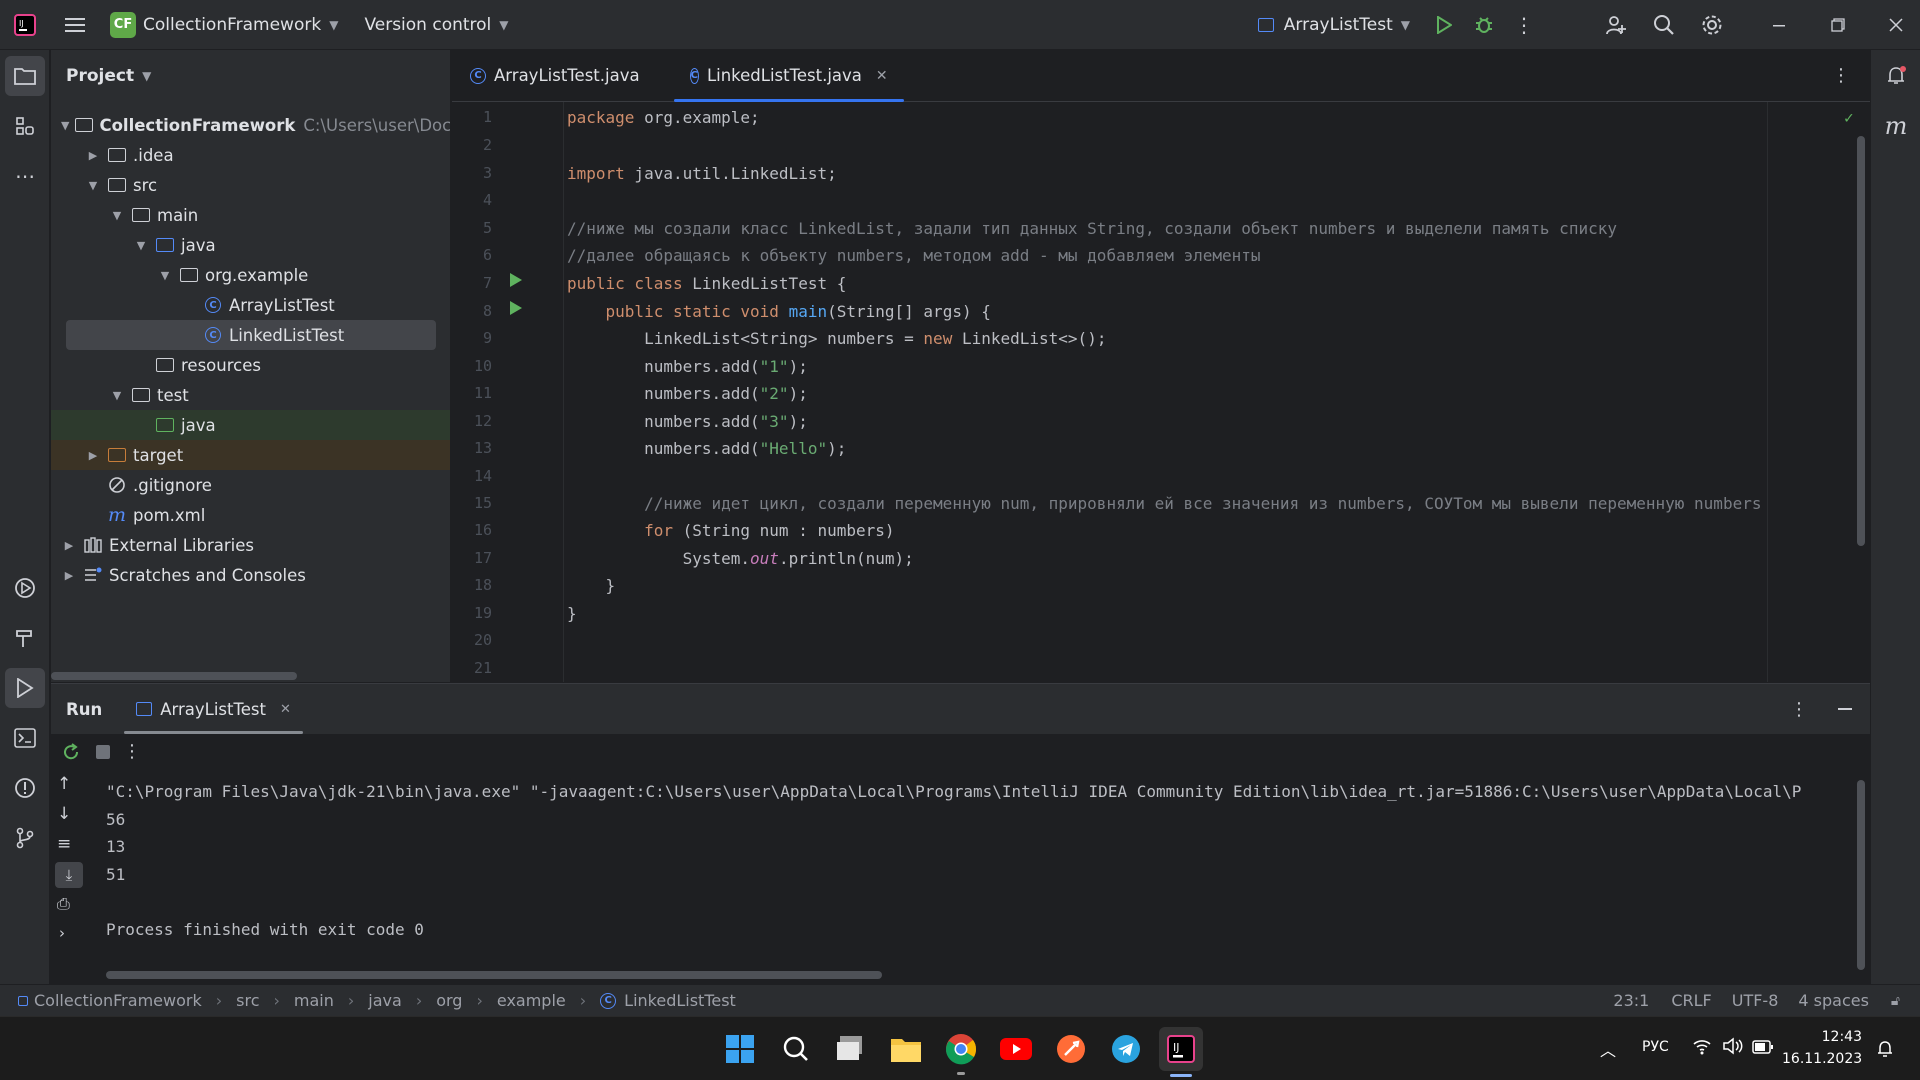 This screenshot has width=1920, height=1080. I want to click on tree-item-resources: resources, so click(250, 365).